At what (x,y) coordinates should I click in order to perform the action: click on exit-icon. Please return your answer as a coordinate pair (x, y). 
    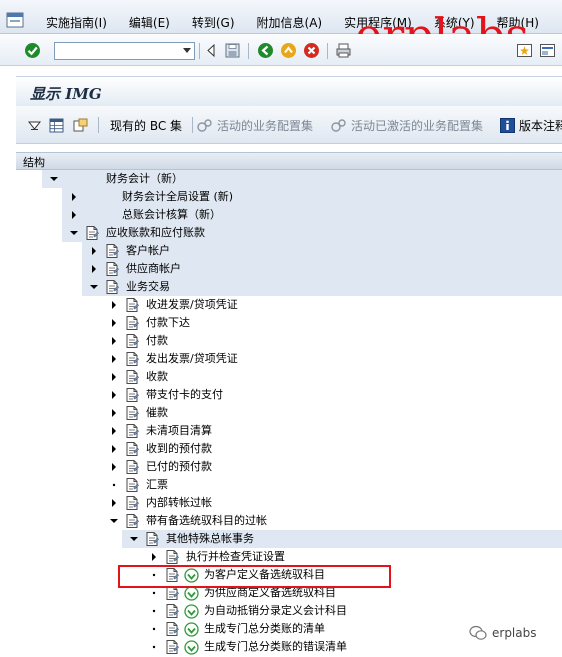
    Looking at the image, I should click on (288, 50).